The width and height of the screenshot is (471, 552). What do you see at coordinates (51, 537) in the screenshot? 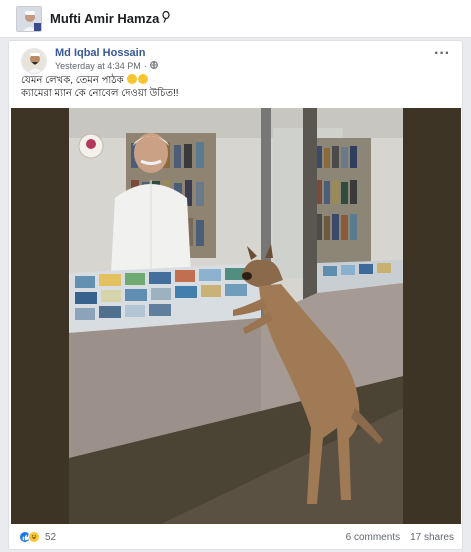
I see `reaction-count: 52` at bounding box center [51, 537].